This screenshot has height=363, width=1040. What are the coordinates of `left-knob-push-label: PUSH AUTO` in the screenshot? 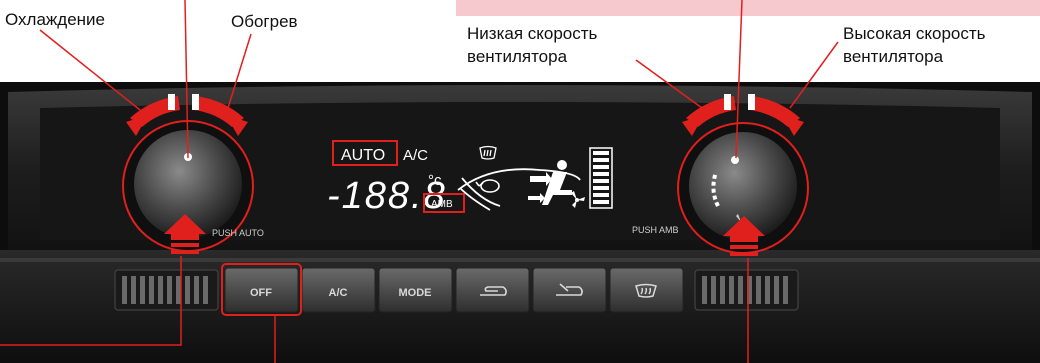 It's located at (238, 233).